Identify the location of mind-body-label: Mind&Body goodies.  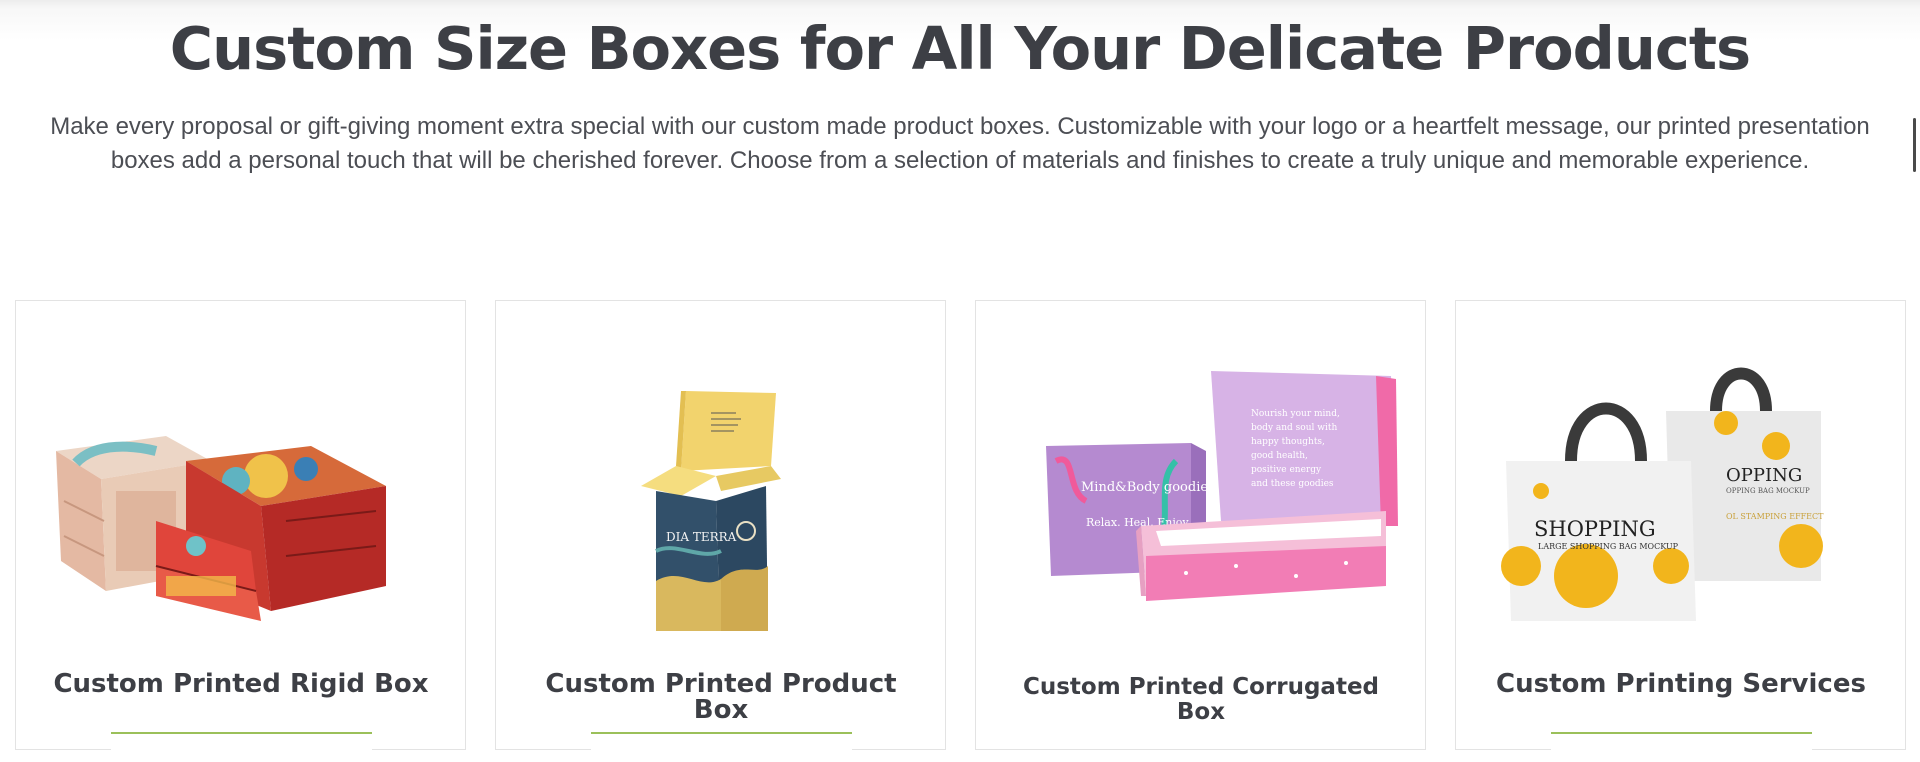
(1148, 487).